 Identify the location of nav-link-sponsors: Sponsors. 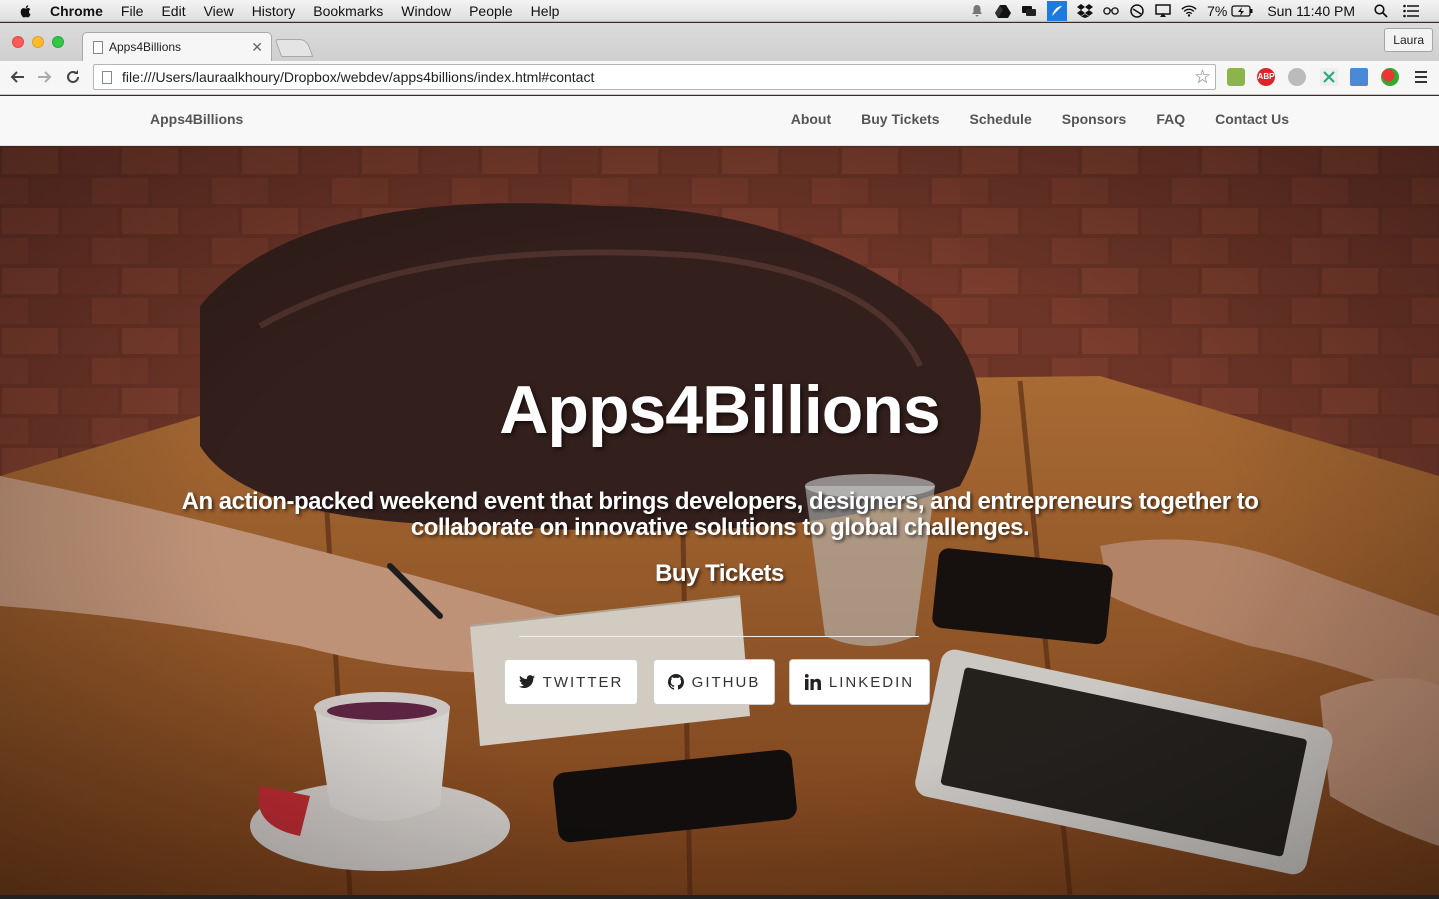
(1094, 119).